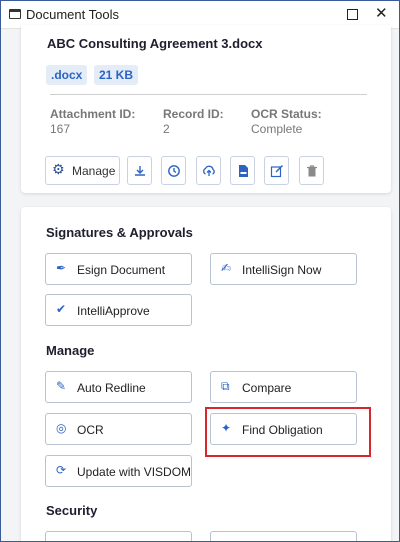 The height and width of the screenshot is (542, 400). I want to click on history-button, so click(173, 170).